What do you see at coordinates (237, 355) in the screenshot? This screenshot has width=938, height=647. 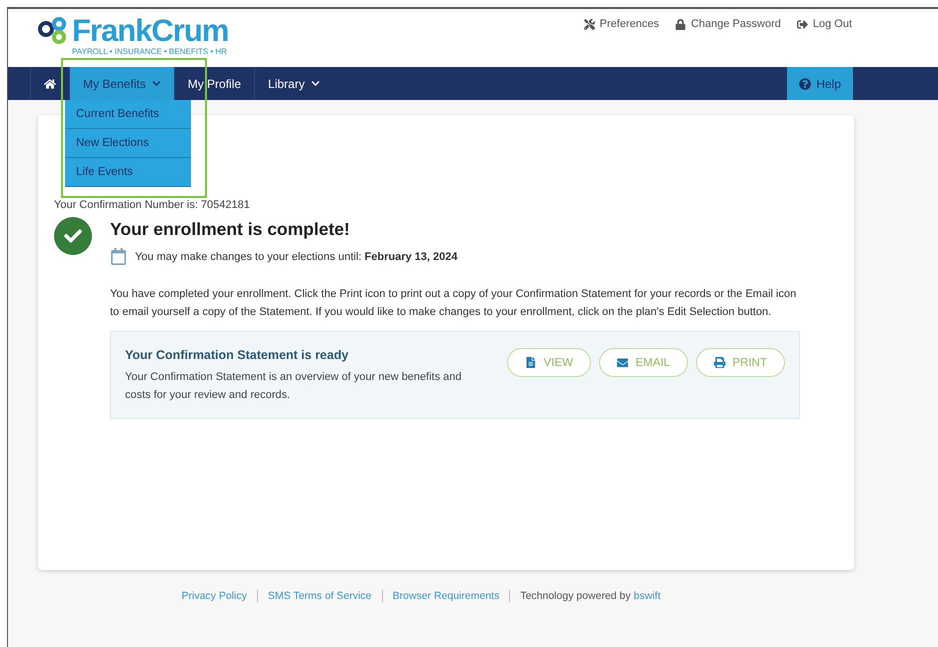 I see `panel-title: Your Confirmation Statement is ready` at bounding box center [237, 355].